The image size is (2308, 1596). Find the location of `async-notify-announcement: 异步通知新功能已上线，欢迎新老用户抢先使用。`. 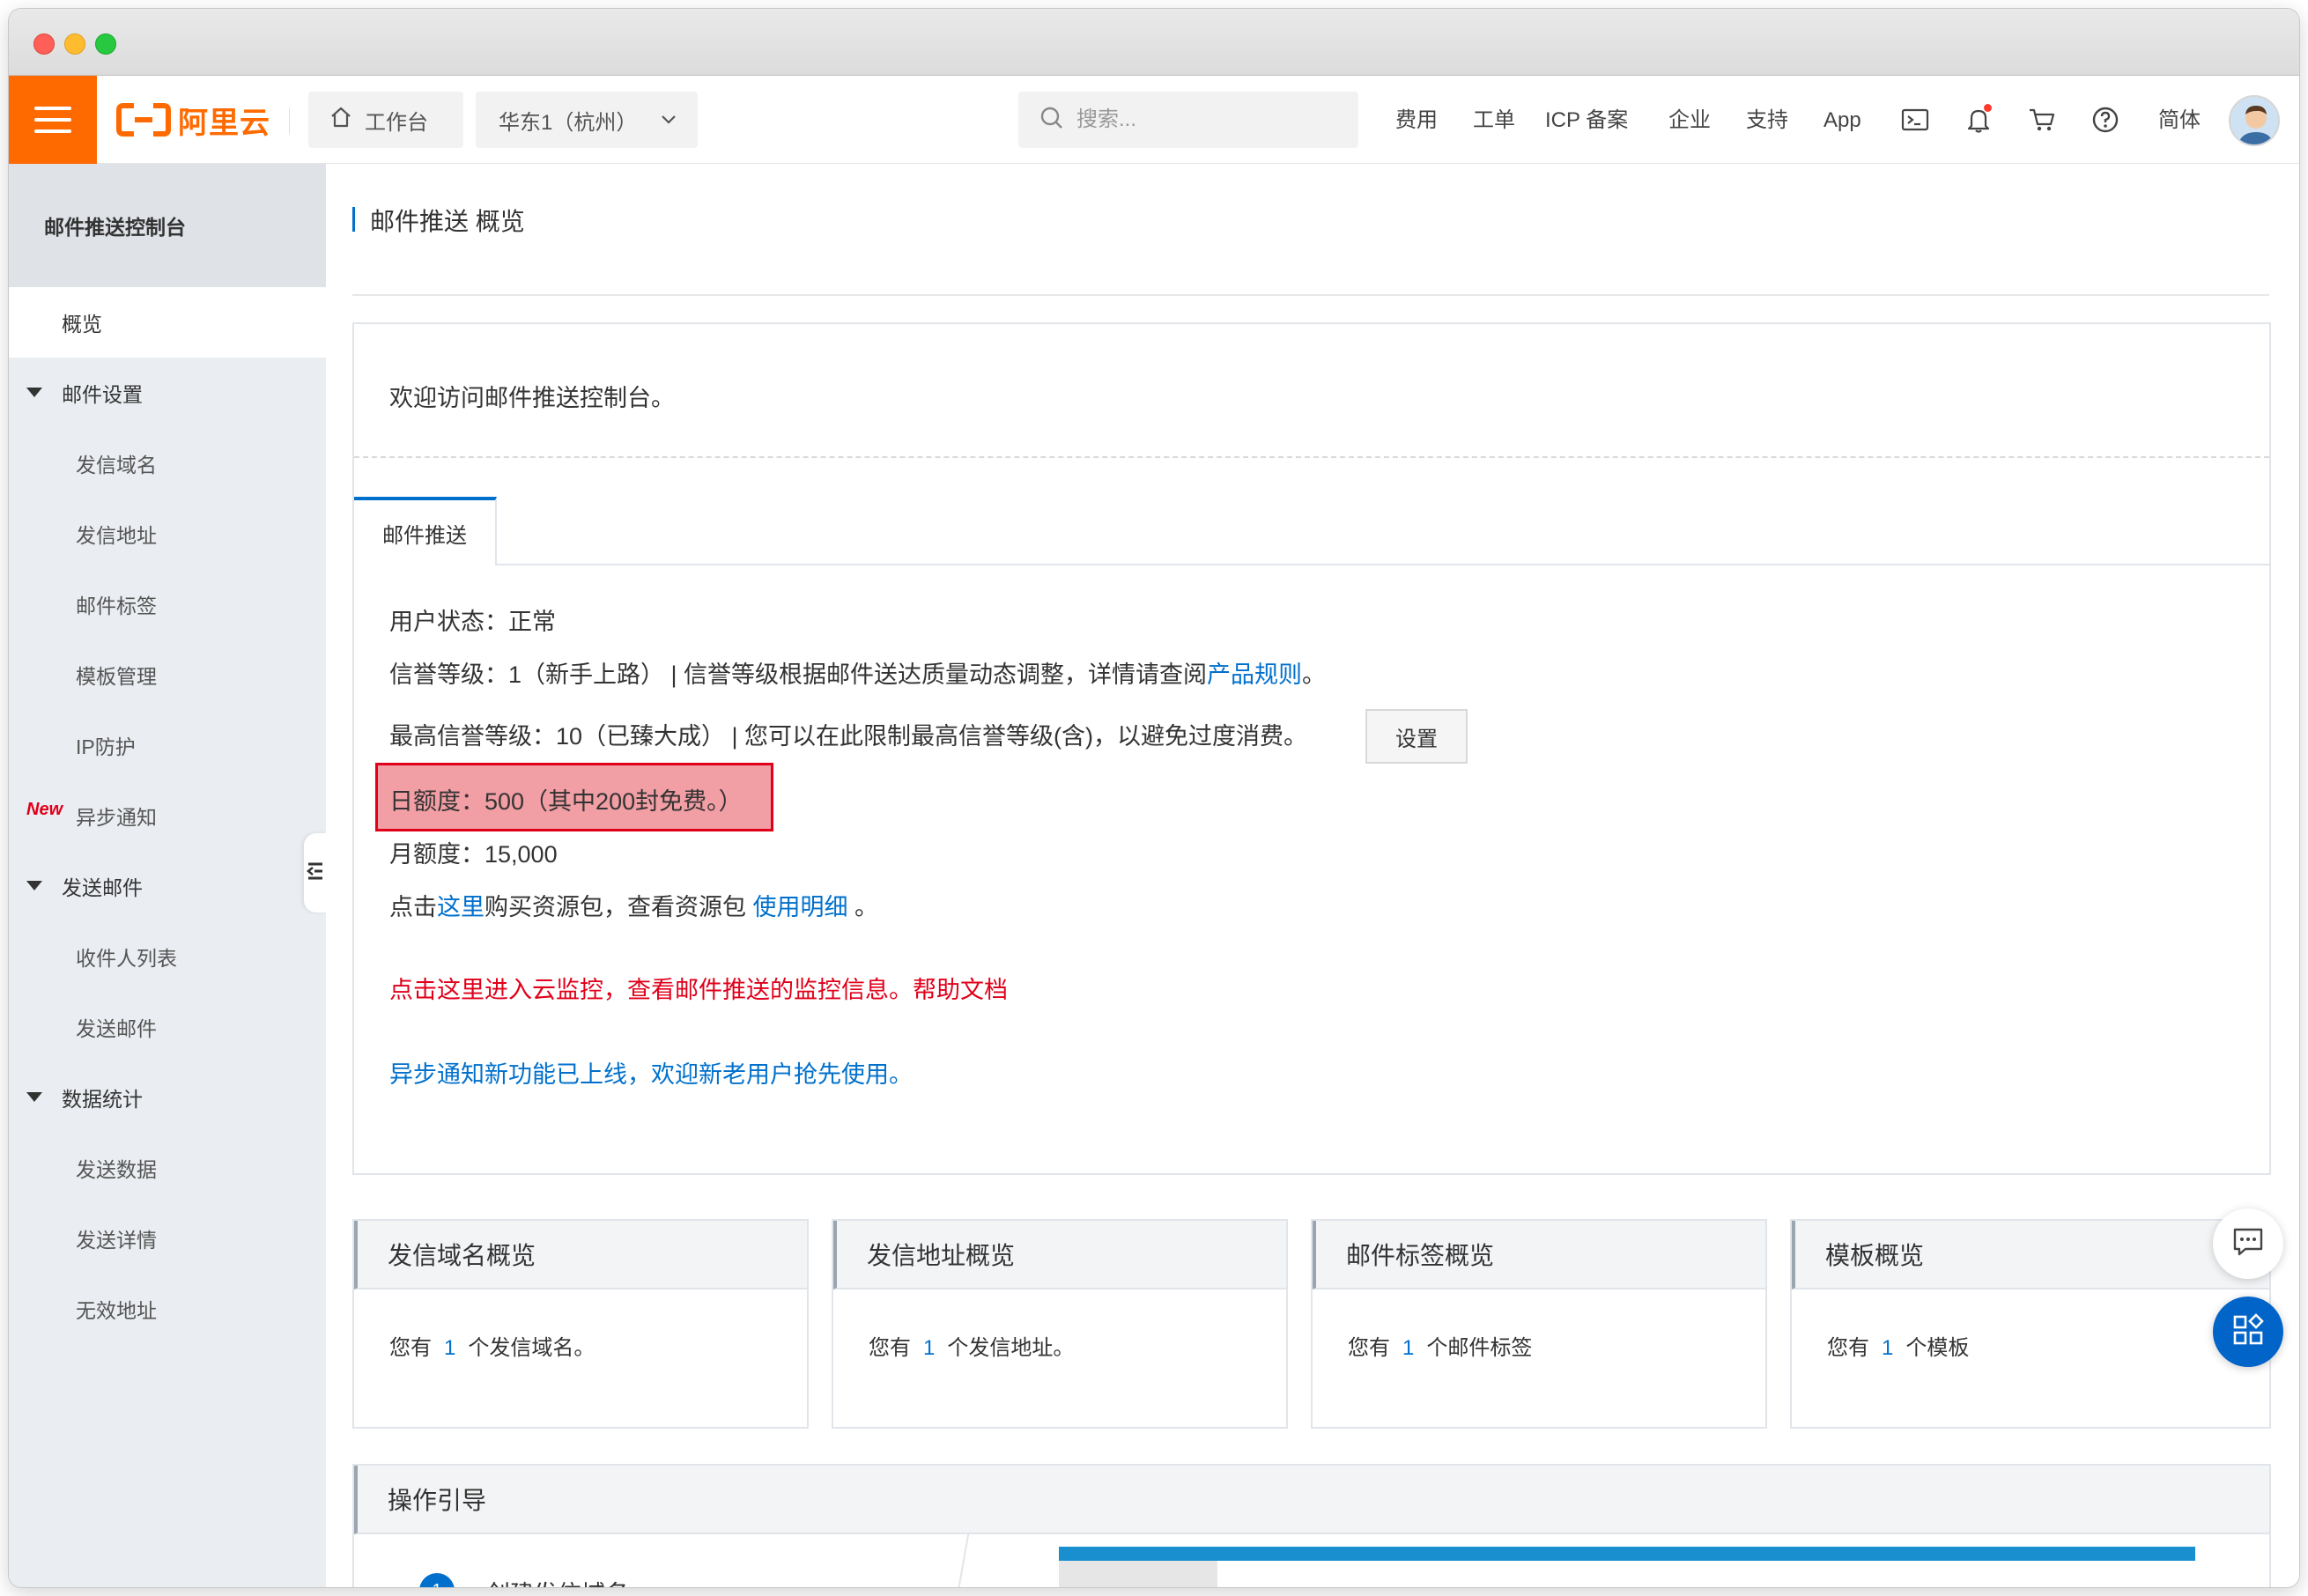

async-notify-announcement: 异步通知新功能已上线，欢迎新老用户抢先使用。 is located at coordinates (651, 1072).